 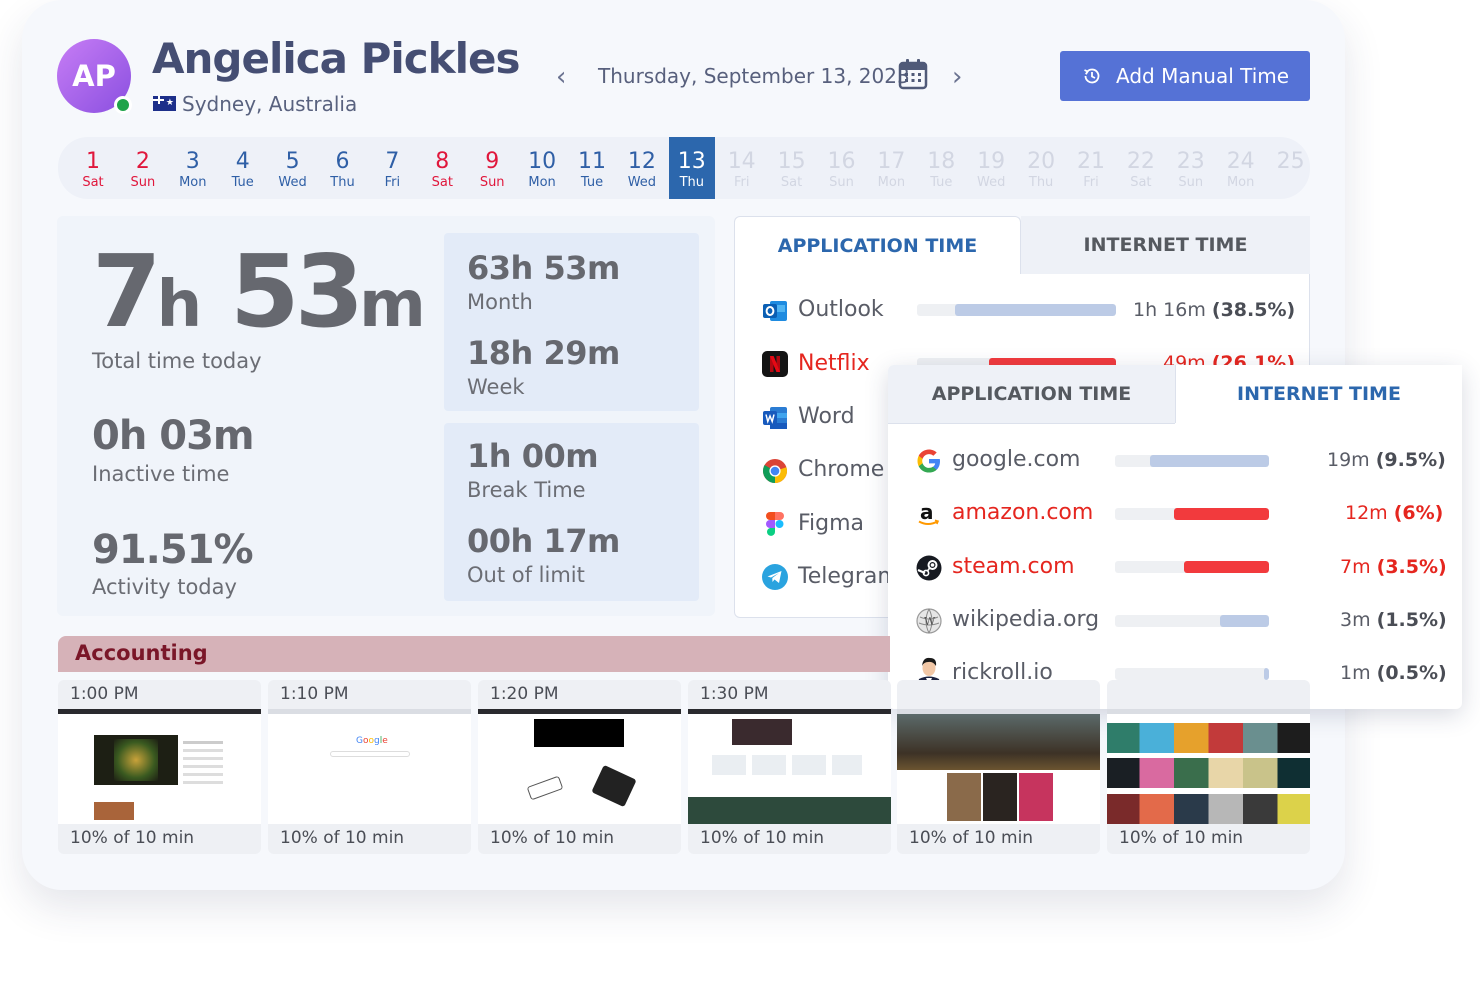 I want to click on day-10: 10 Mon, so click(x=542, y=168).